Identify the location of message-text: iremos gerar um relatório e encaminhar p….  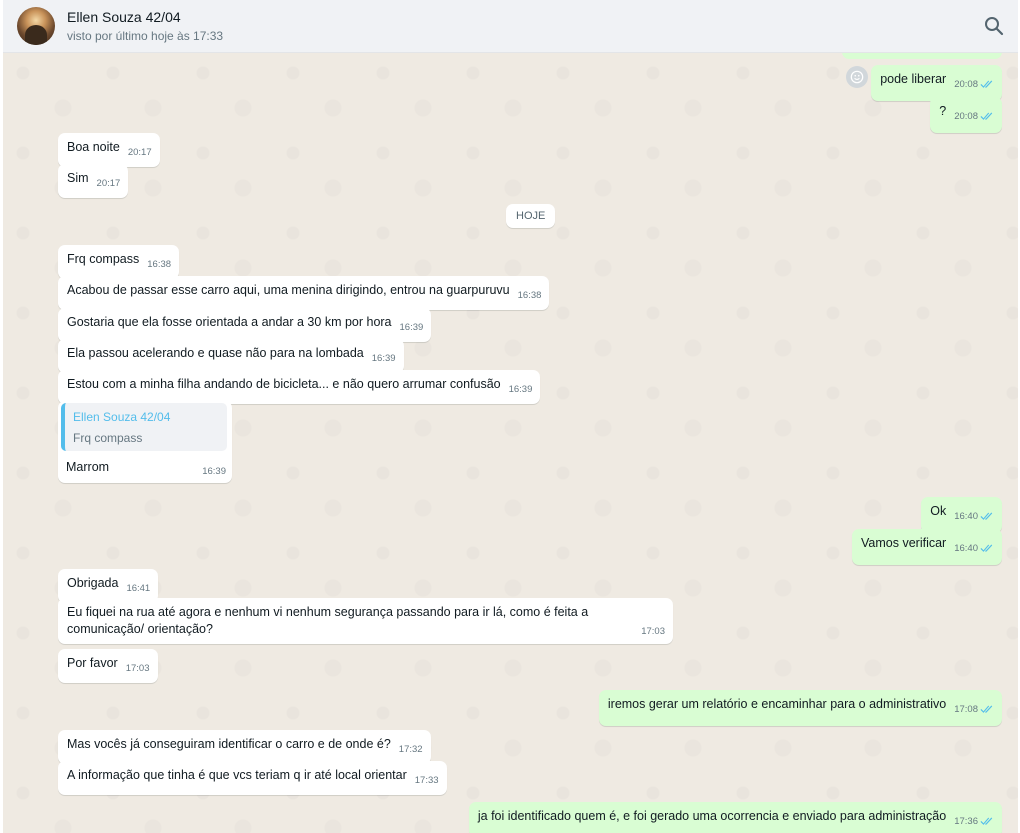
(777, 704).